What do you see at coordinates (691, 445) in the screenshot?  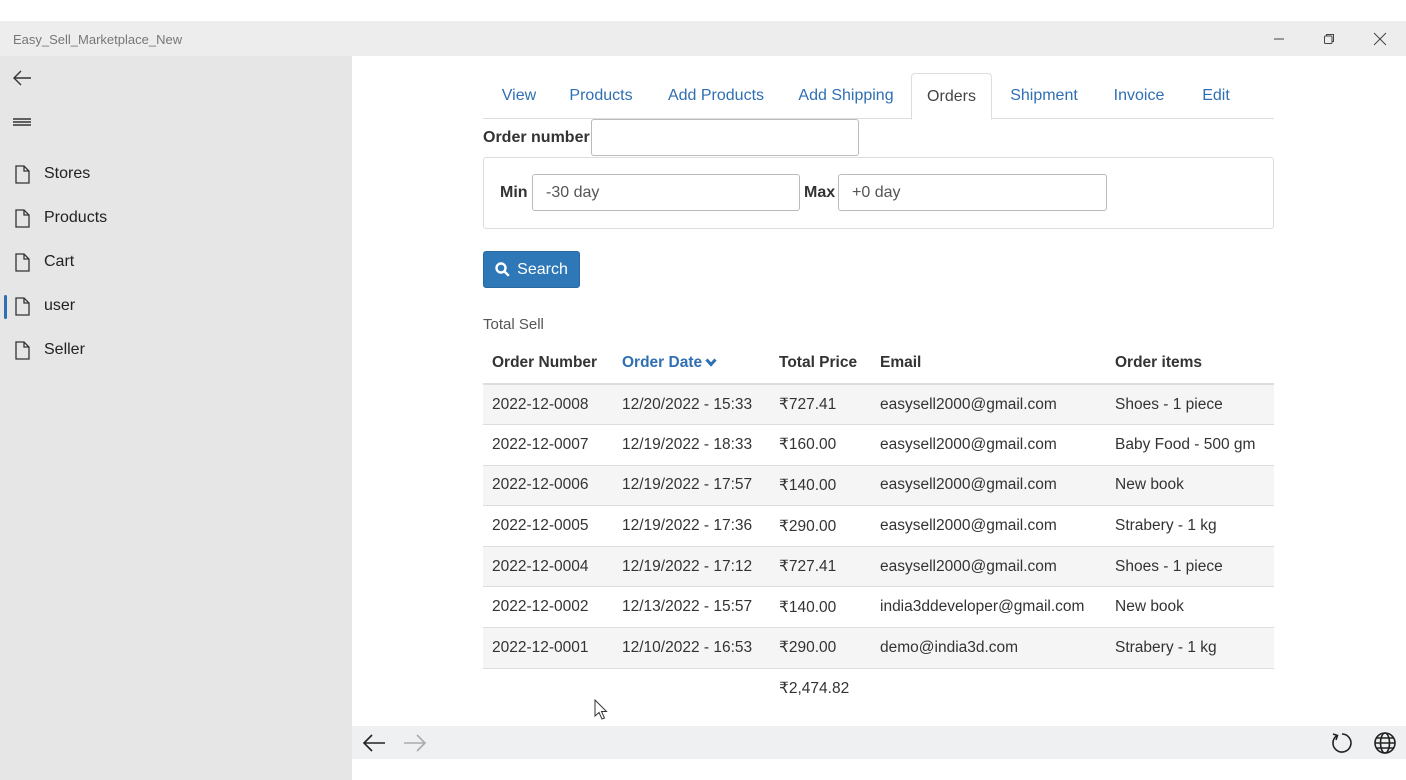 I see `cell-order-date: 12/19/2022 - 18:33` at bounding box center [691, 445].